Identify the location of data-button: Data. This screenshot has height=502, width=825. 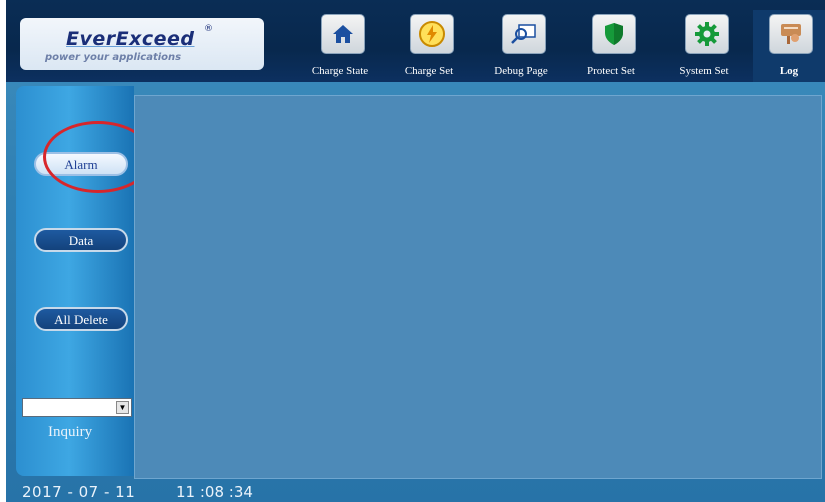
(81, 240).